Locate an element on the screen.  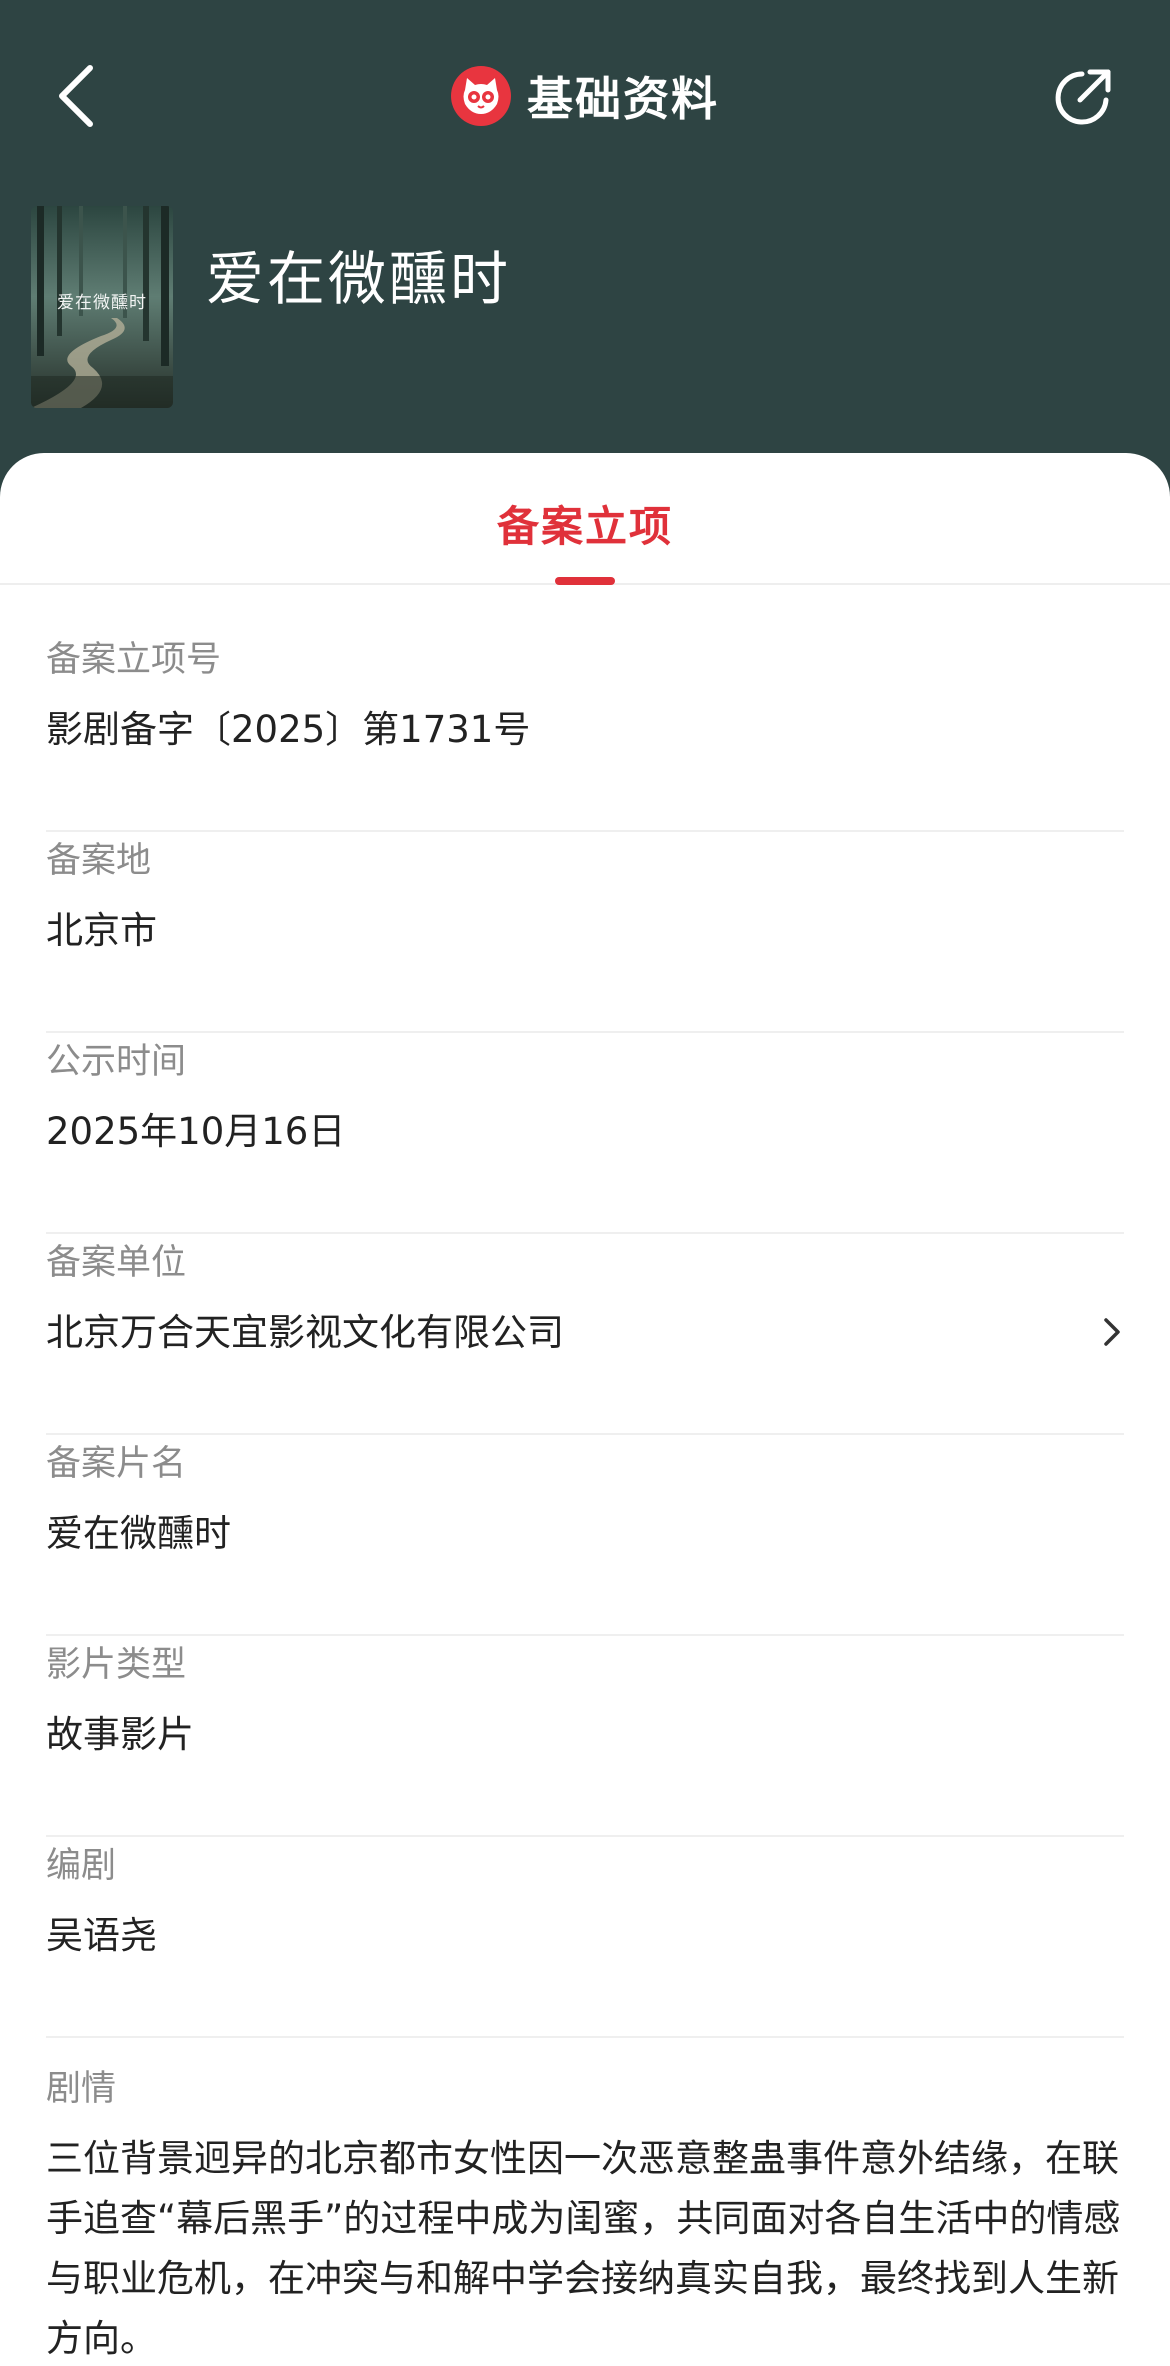
share-icon is located at coordinates (1083, 97).